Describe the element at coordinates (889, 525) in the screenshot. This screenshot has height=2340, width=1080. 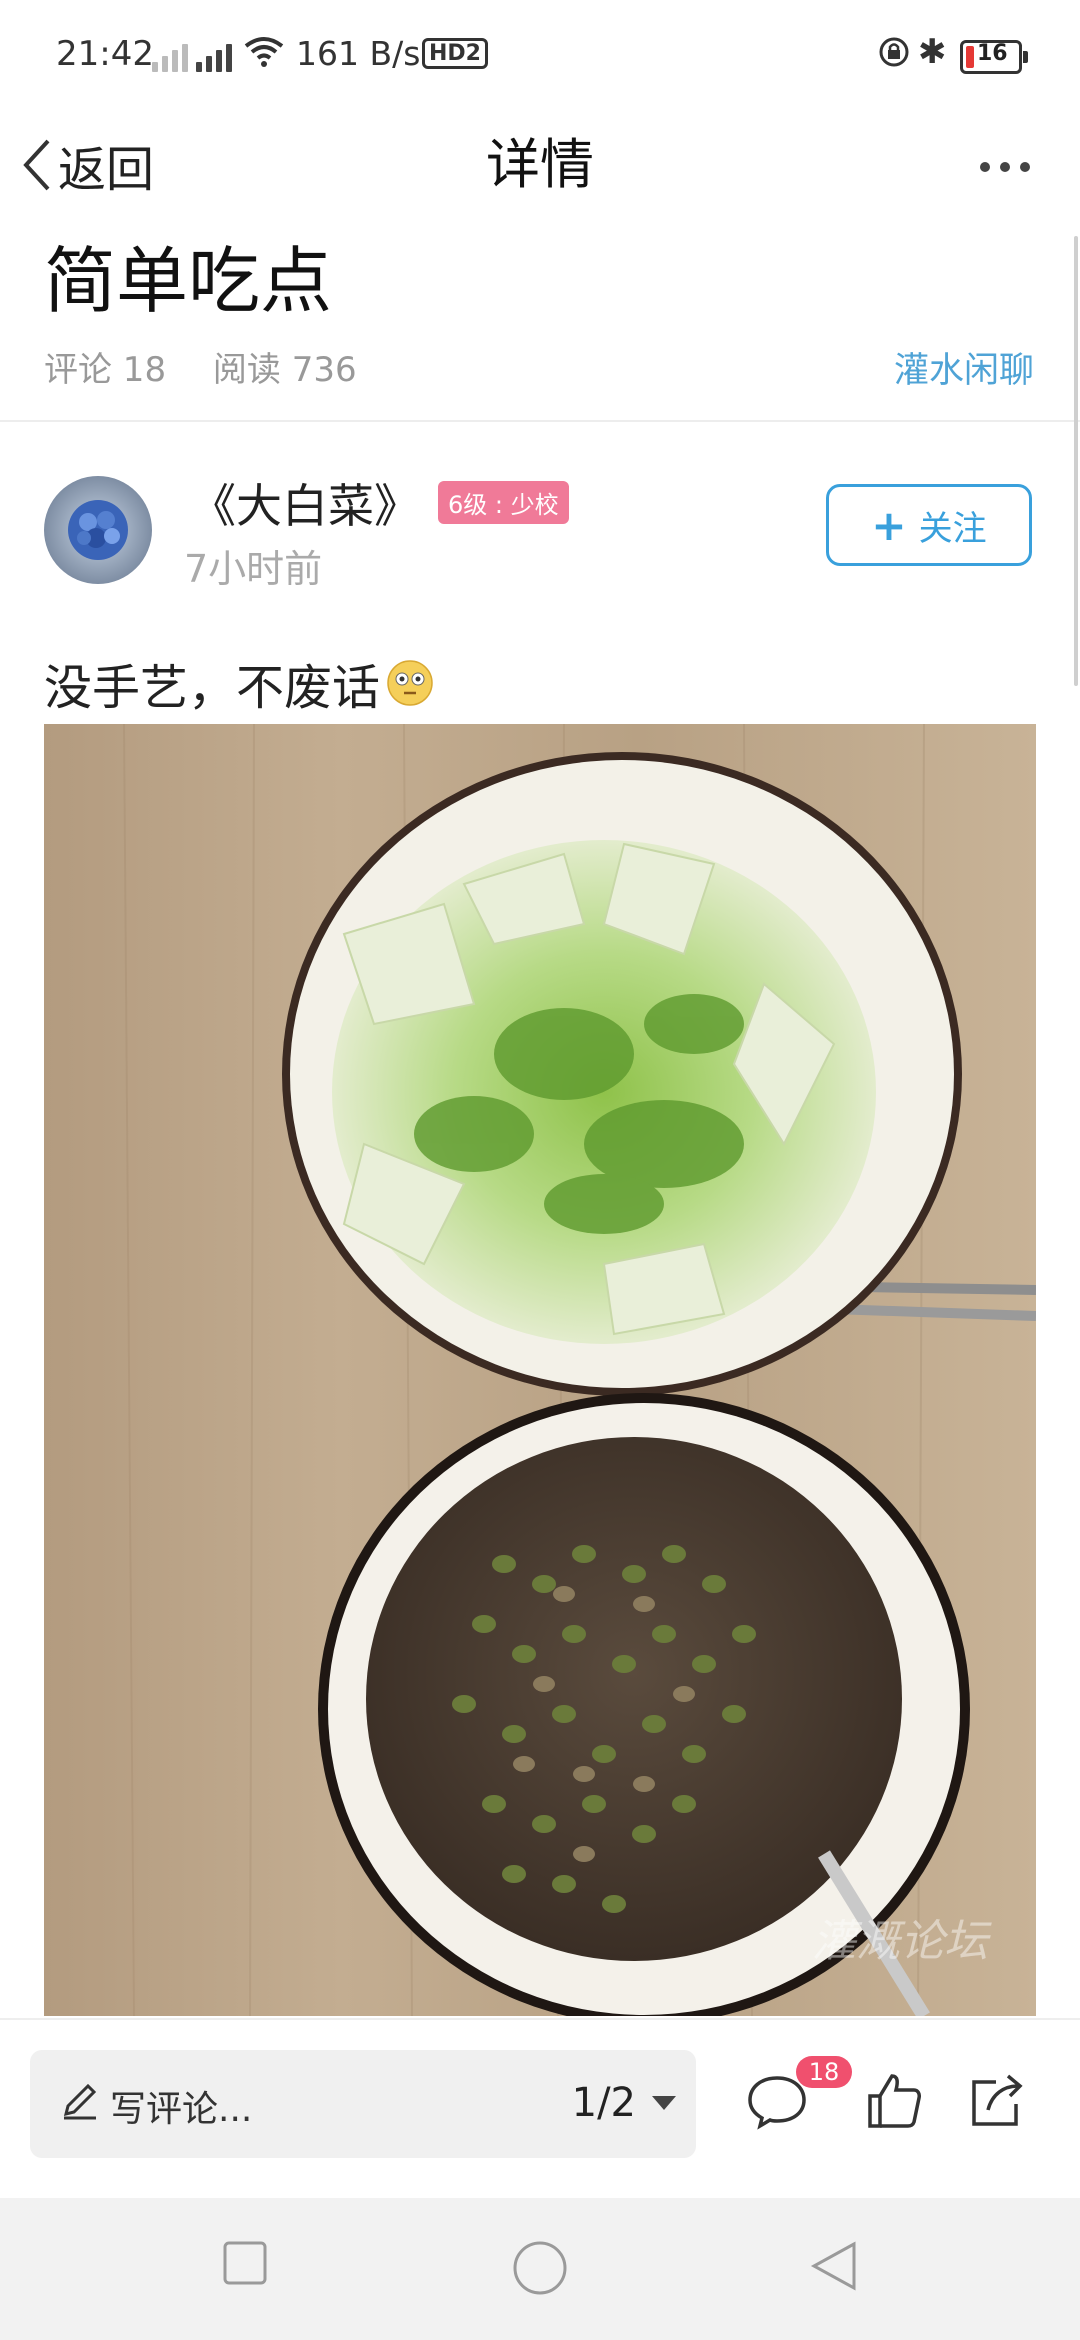
I see `plus-icon: +` at that location.